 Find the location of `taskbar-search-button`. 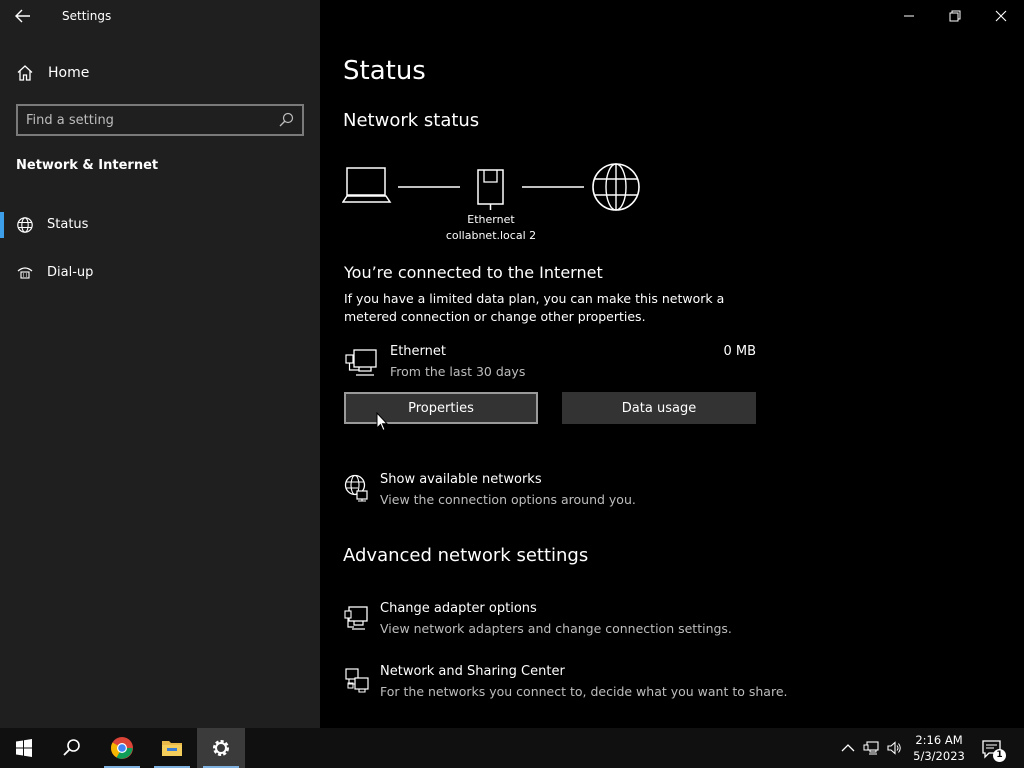

taskbar-search-button is located at coordinates (72, 748).